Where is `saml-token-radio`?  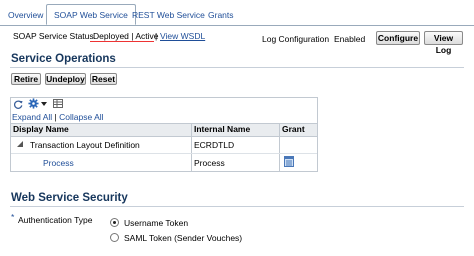 saml-token-radio is located at coordinates (114, 237).